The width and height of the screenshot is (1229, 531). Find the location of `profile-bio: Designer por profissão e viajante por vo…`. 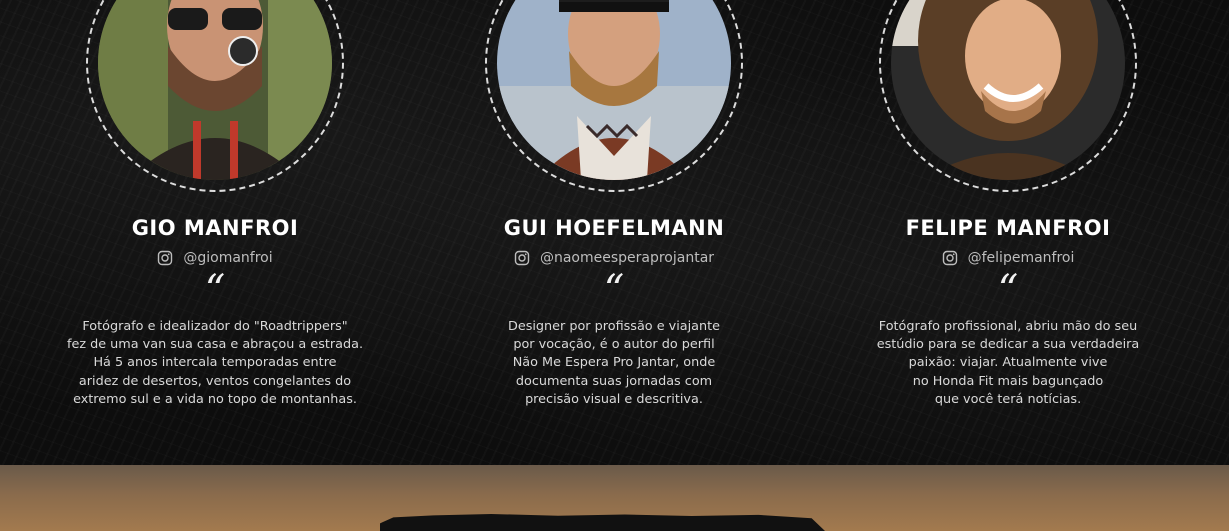

profile-bio: Designer por profissão e viajante por vo… is located at coordinates (614, 363).